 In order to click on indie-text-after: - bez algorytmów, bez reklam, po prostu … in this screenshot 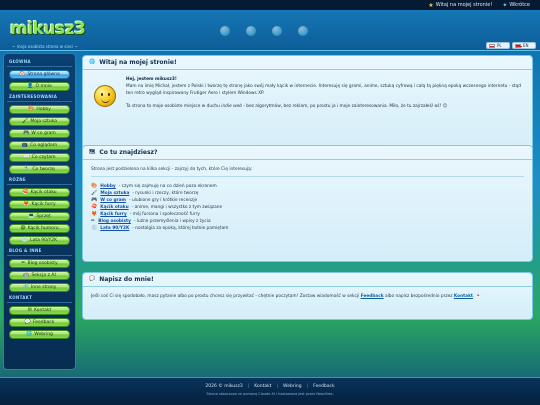, I will do `click(344, 106)`.